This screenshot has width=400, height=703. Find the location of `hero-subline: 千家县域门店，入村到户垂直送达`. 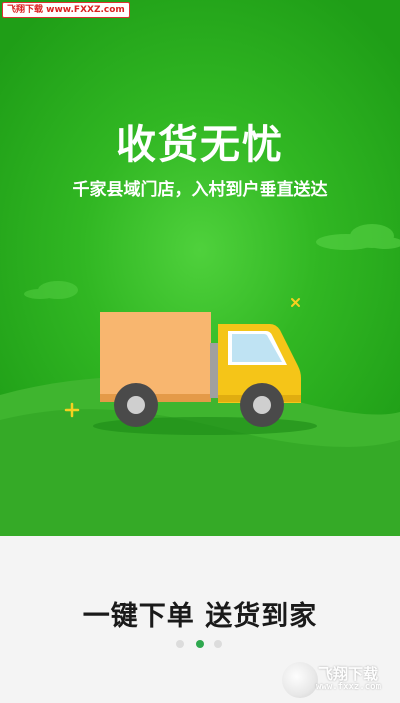

hero-subline: 千家县域门店，入村到户垂直送达 is located at coordinates (200, 190).